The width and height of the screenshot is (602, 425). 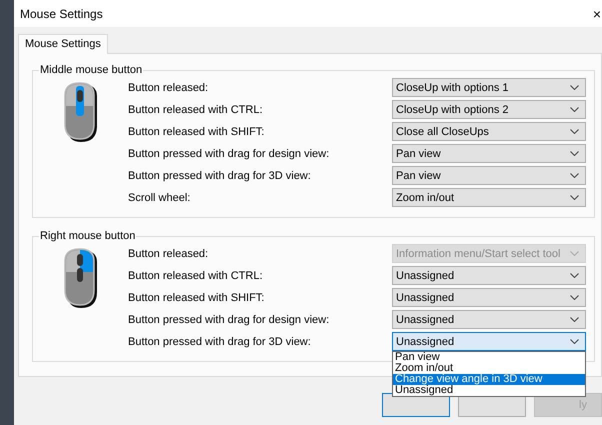 I want to click on window-title: Mouse Settings, so click(x=61, y=13).